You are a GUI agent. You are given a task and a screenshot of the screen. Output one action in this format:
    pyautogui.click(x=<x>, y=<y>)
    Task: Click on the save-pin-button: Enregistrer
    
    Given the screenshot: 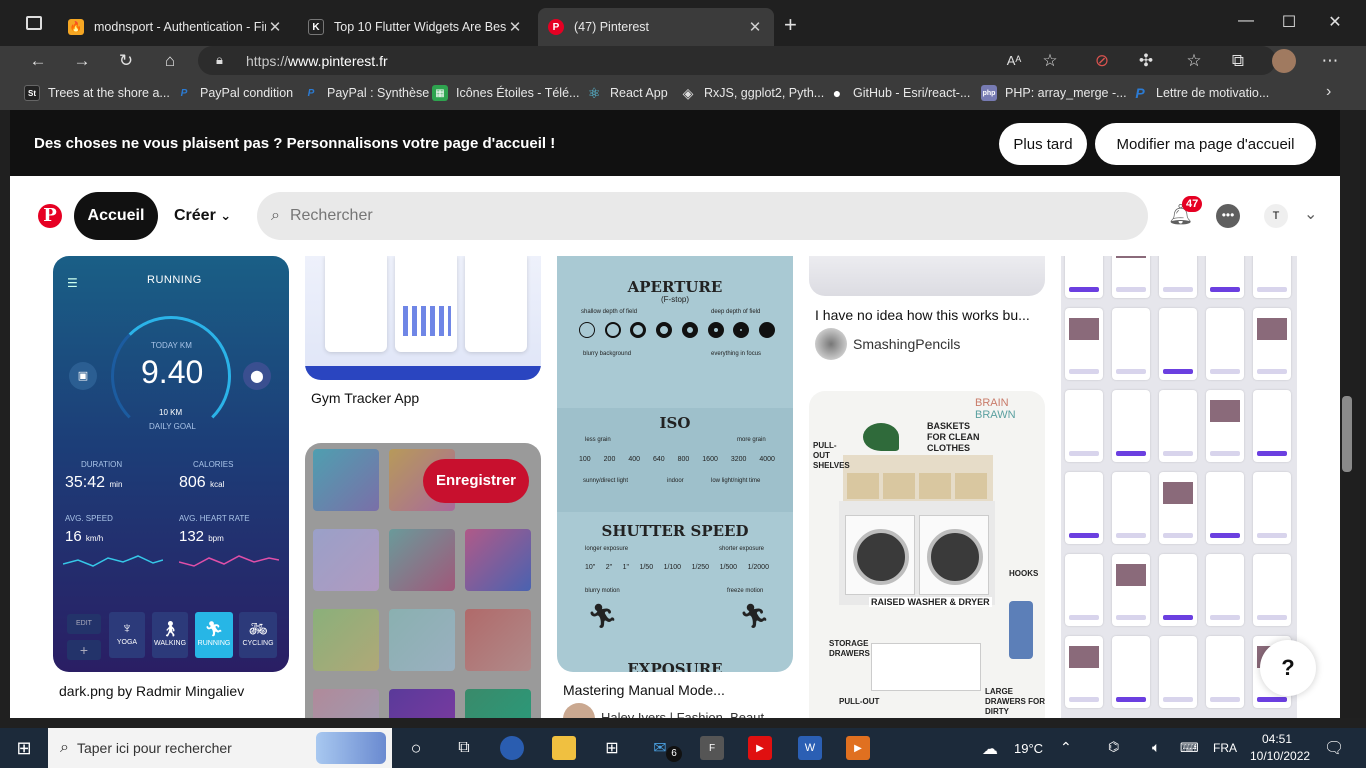 What is the action you would take?
    pyautogui.click(x=476, y=481)
    